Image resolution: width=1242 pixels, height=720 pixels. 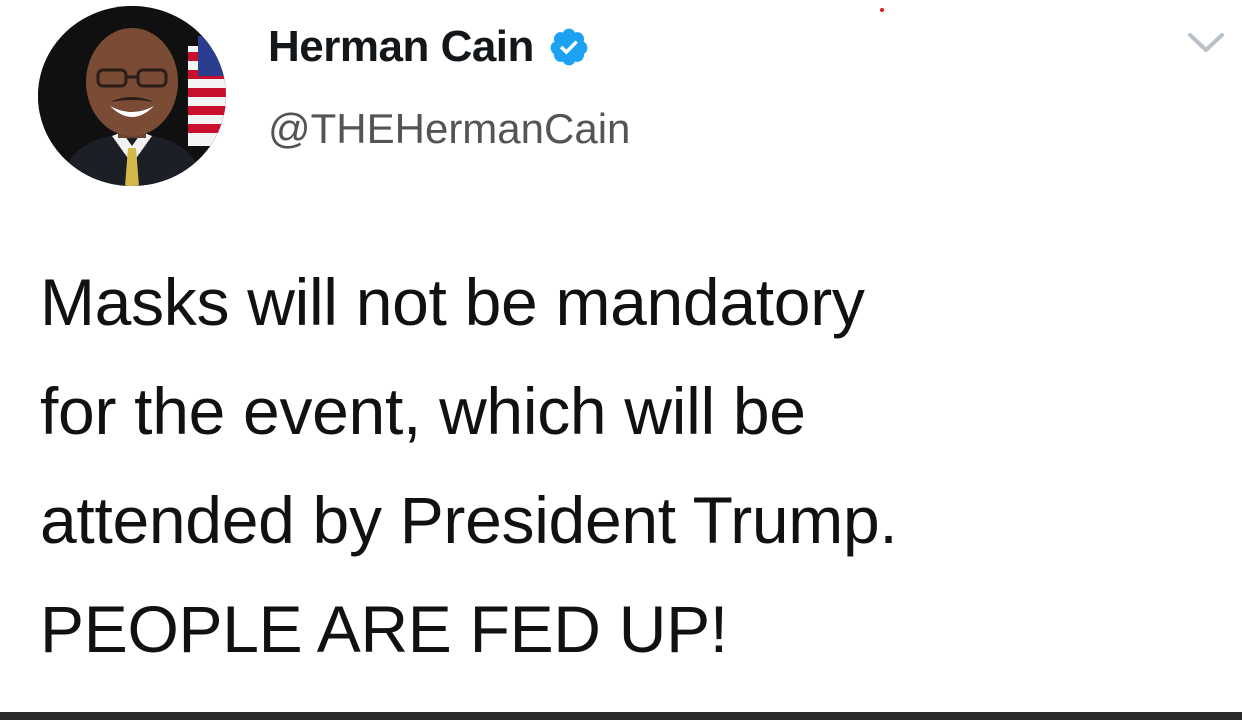 What do you see at coordinates (621, 716) in the screenshot?
I see `bottom-divider` at bounding box center [621, 716].